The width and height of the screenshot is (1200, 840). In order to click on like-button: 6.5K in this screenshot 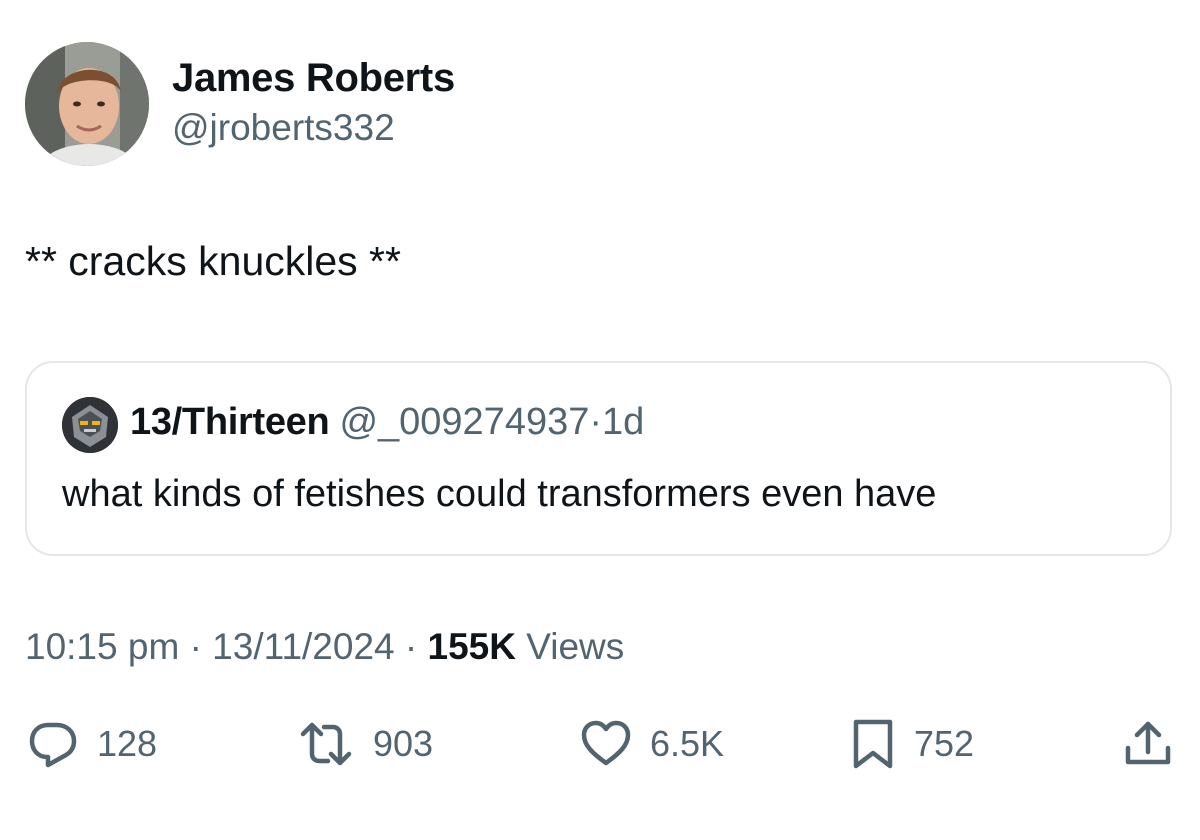, I will do `click(651, 744)`.